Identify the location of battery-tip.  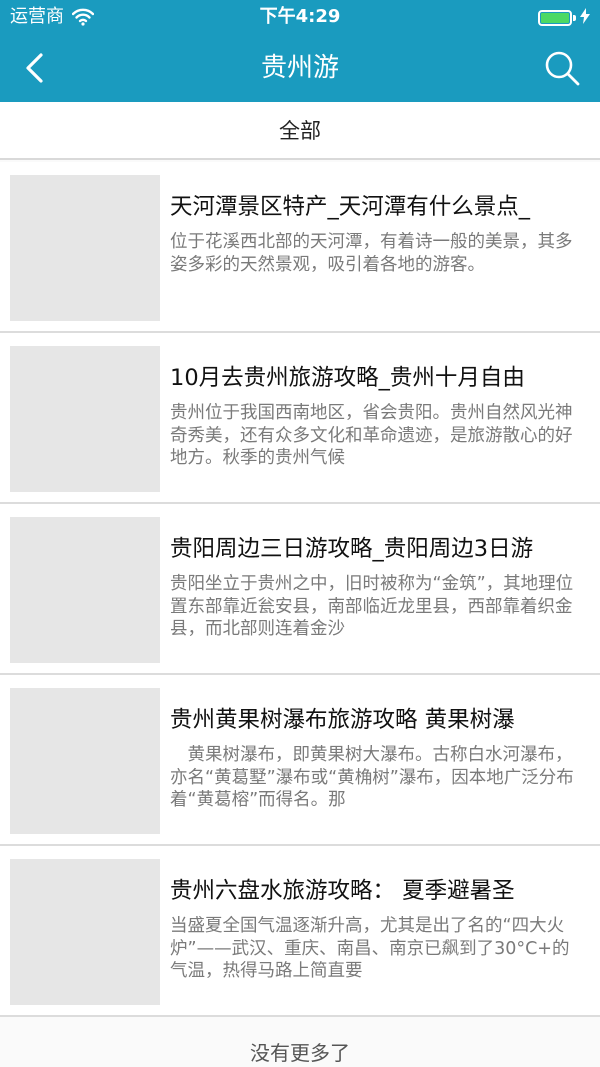
(574, 18).